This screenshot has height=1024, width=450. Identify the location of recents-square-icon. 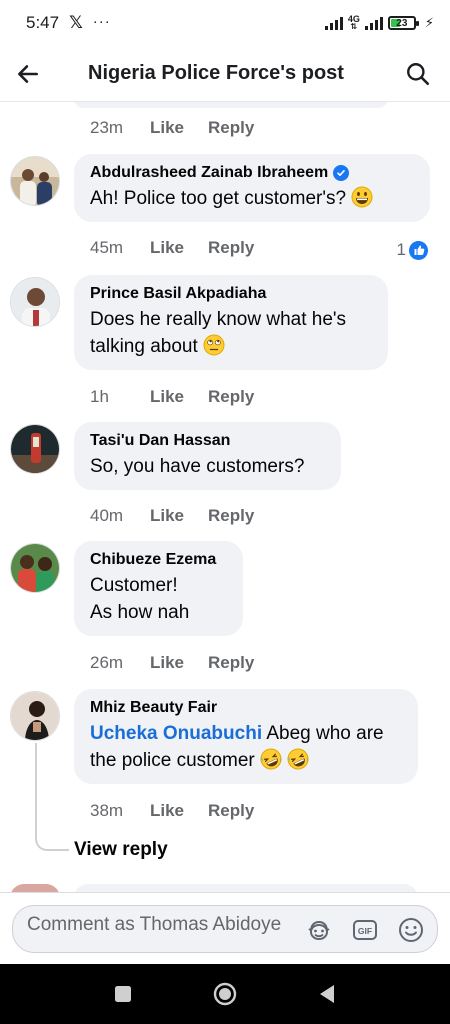
(123, 994).